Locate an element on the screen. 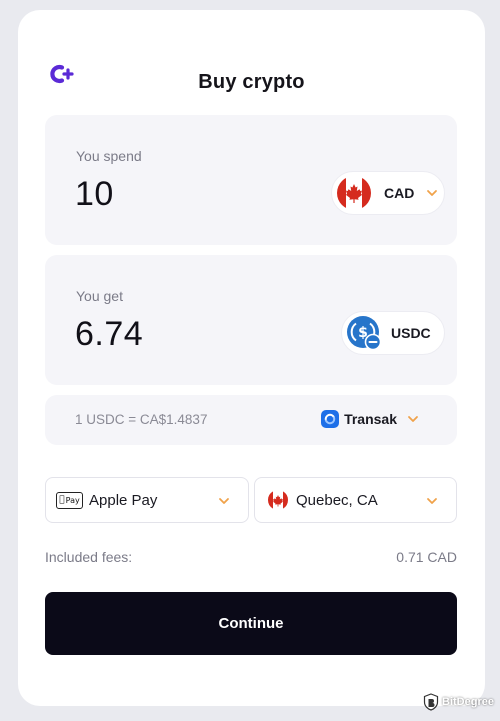  transak-icon is located at coordinates (330, 419).